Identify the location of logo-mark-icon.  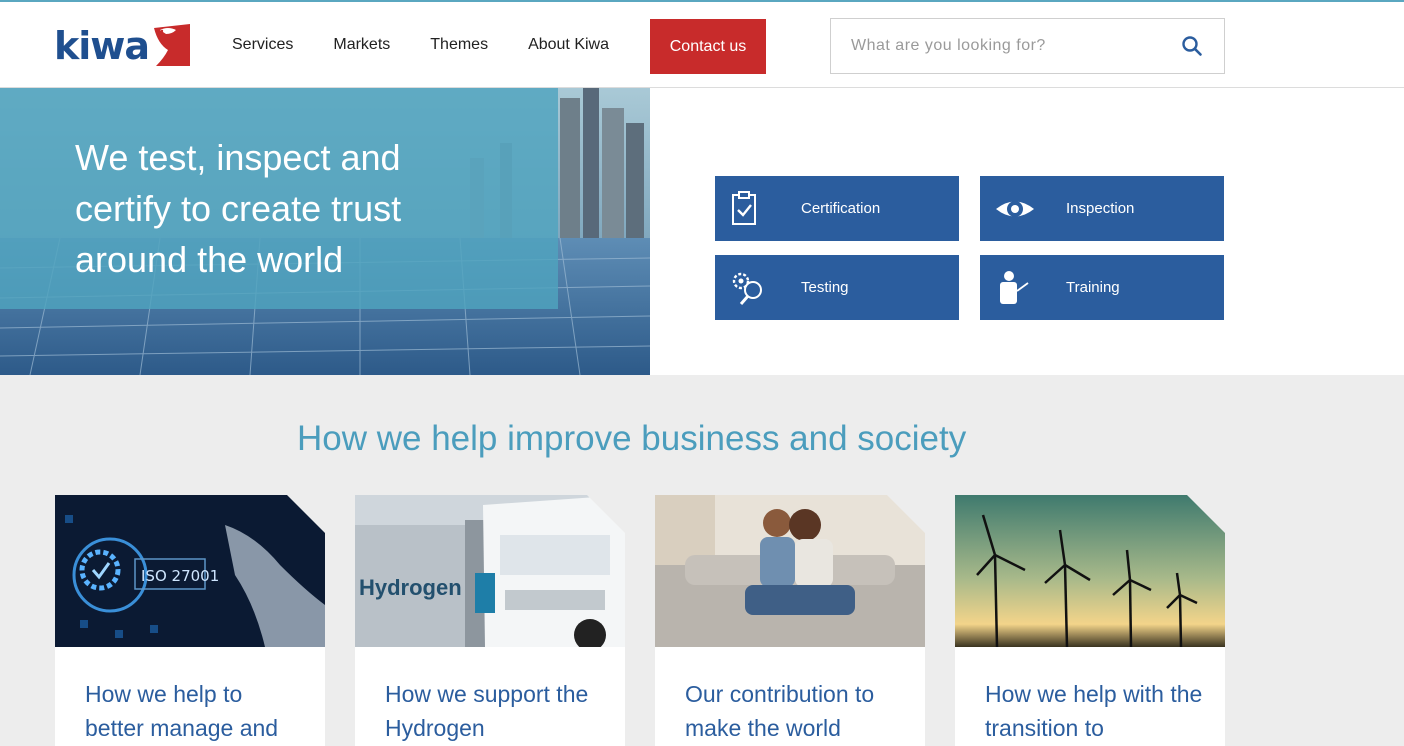
(172, 45).